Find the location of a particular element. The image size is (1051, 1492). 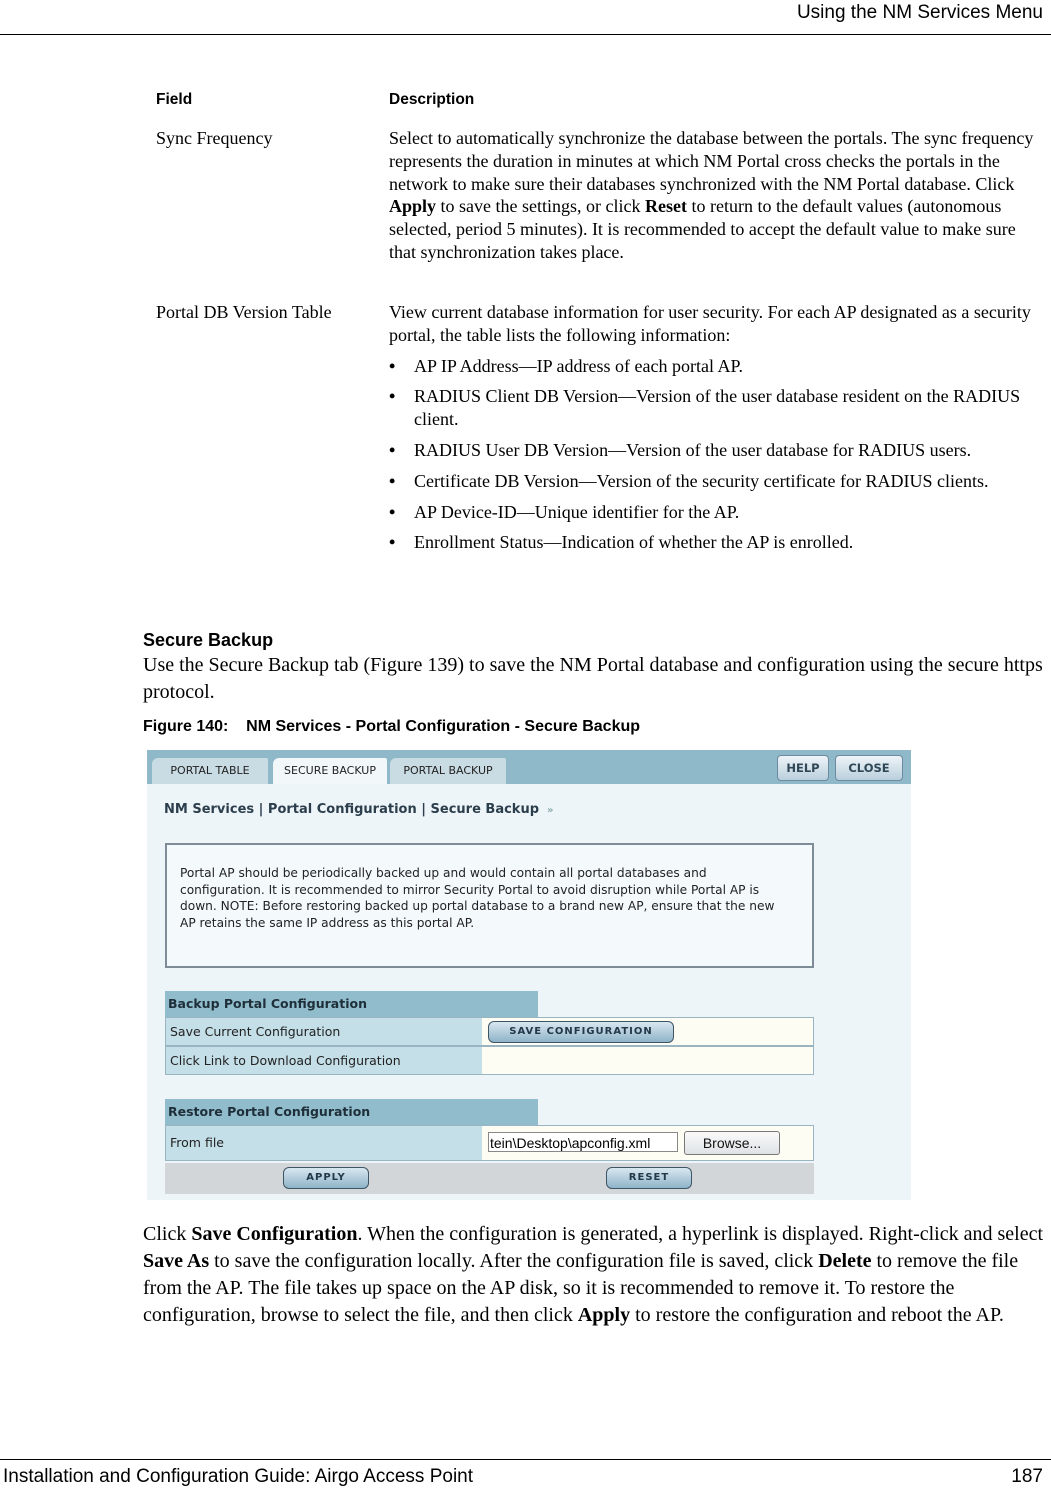

tab-portal-table: PORTAL TABLE is located at coordinates (210, 771).